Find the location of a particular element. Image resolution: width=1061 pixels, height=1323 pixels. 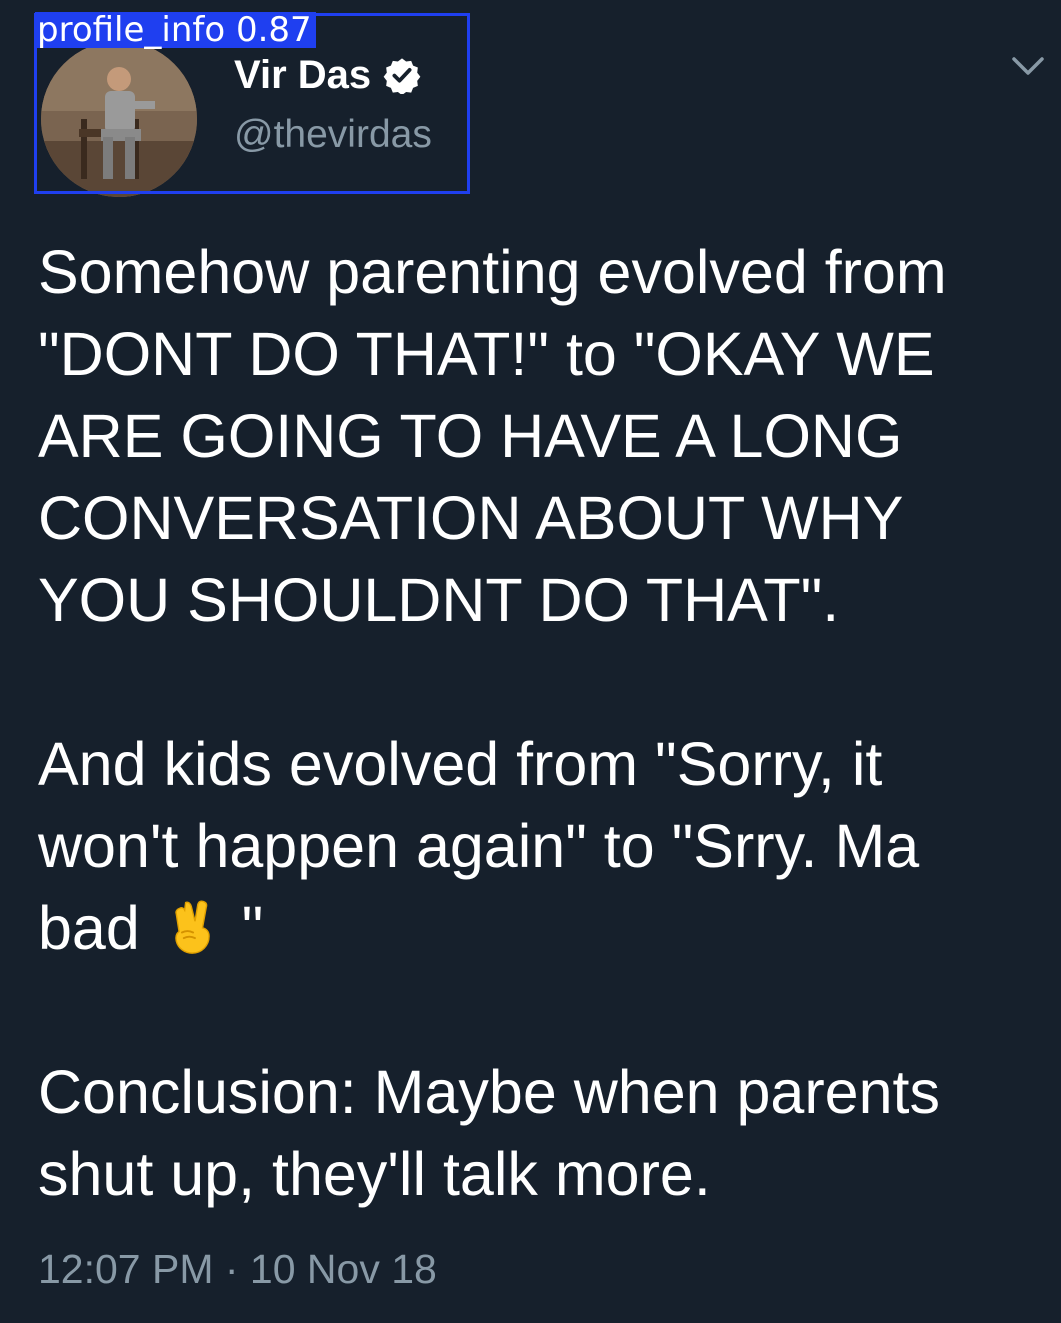

chevron-down-icon is located at coordinates (1028, 66).